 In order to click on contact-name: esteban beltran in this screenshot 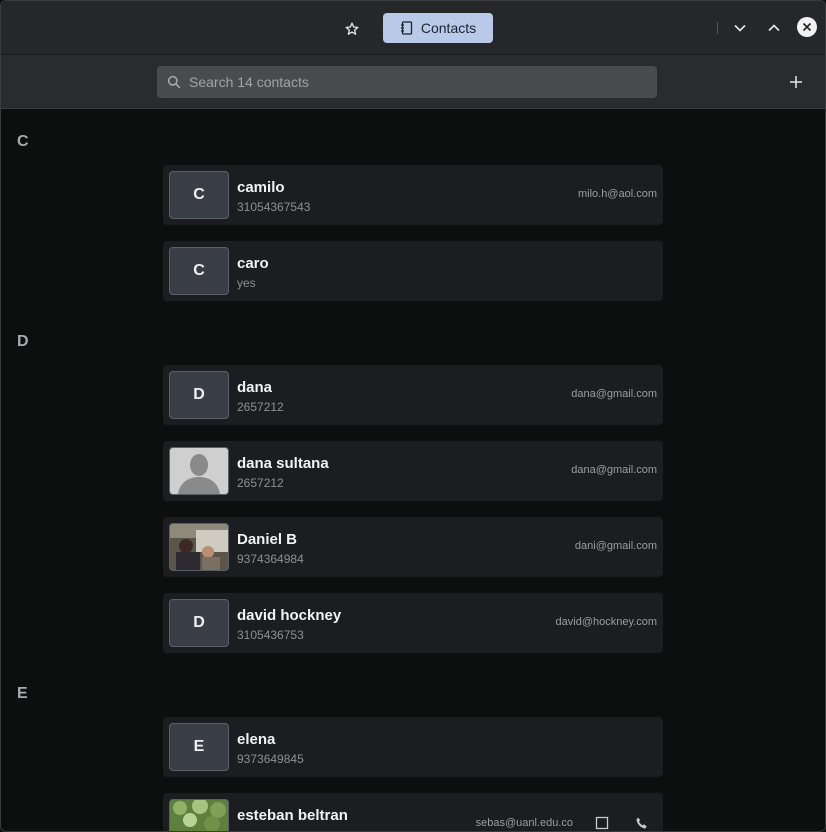, I will do `click(292, 815)`.